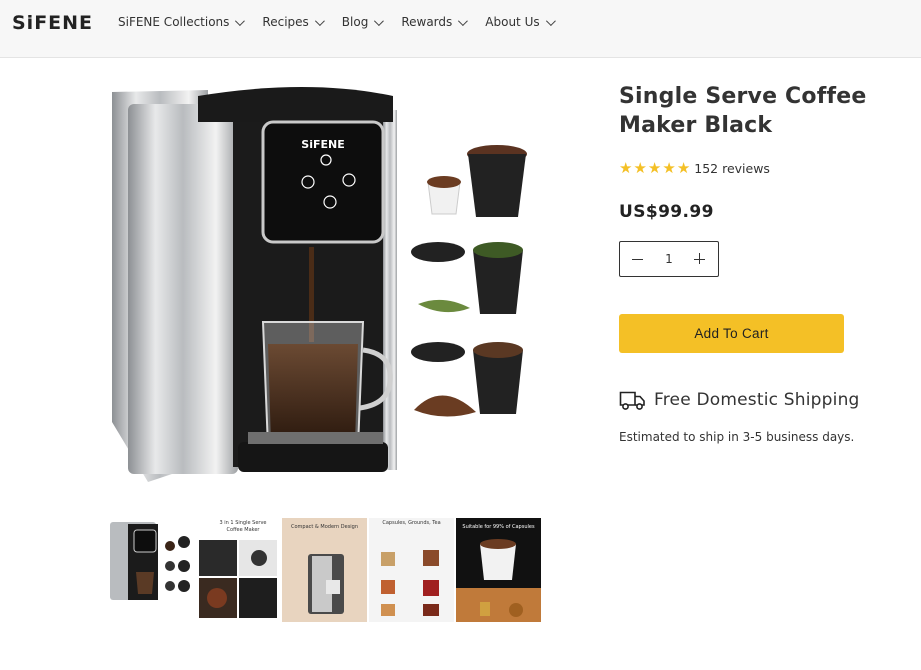  I want to click on pod-illustrations, so click(469, 281).